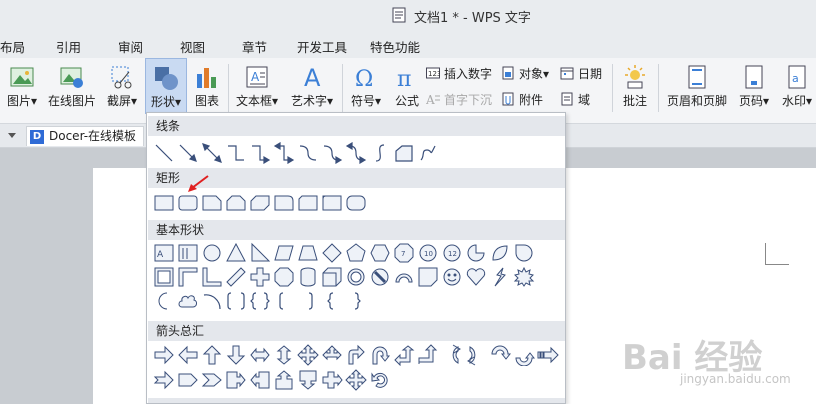 Image resolution: width=816 pixels, height=404 pixels. Describe the element at coordinates (12, 46) in the screenshot. I see `tab-layout: 布局` at that location.